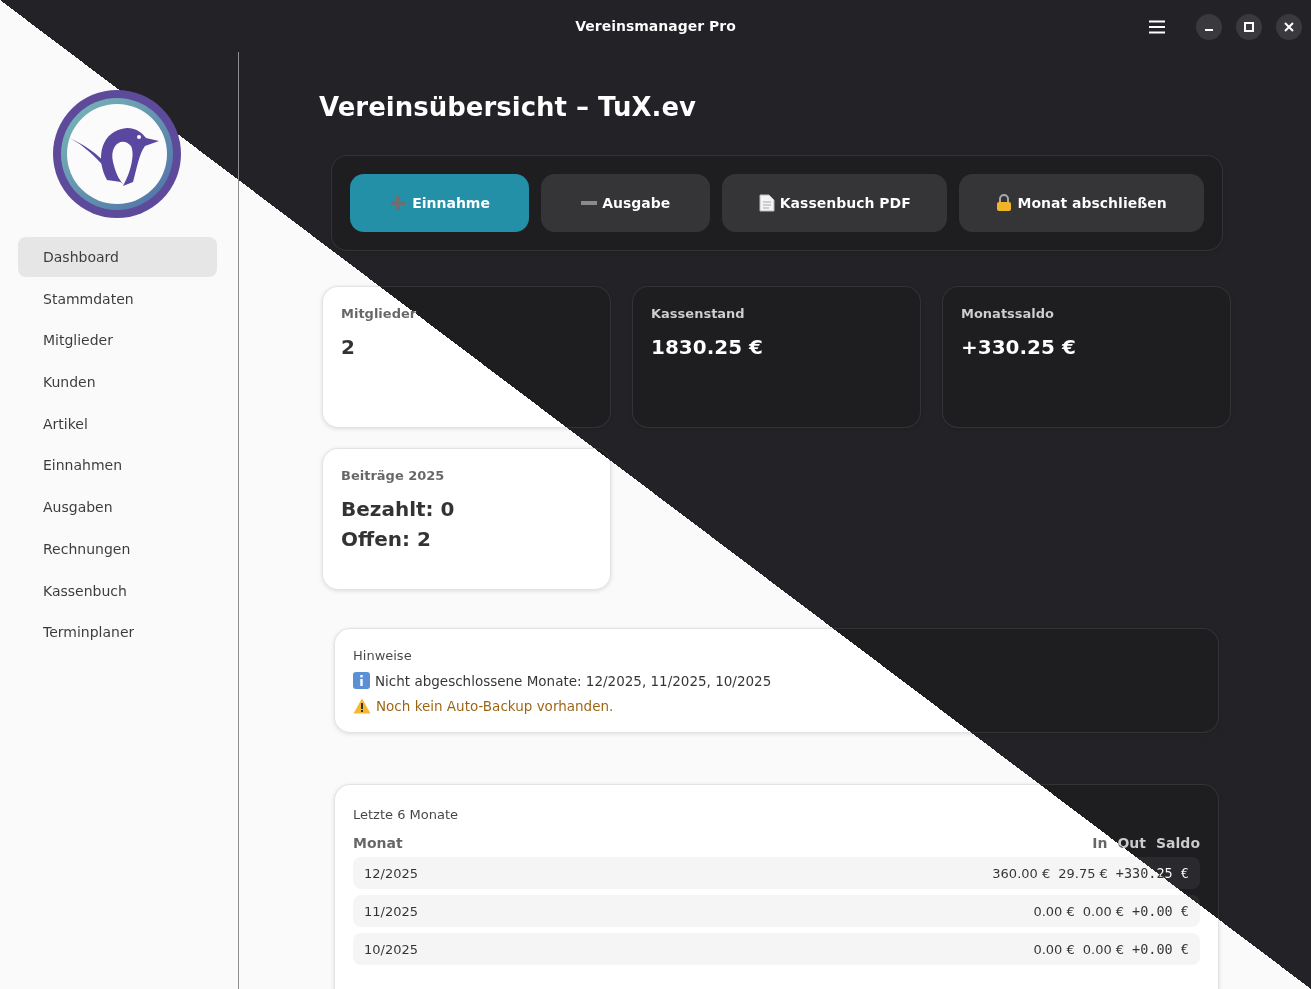  I want to click on plus-icon, so click(398, 203).